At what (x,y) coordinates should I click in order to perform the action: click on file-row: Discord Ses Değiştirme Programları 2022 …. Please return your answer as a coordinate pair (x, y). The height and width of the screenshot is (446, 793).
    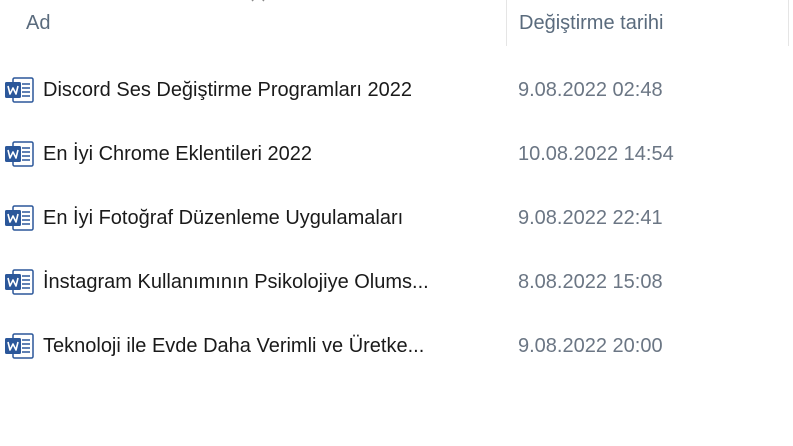
    Looking at the image, I should click on (396, 90).